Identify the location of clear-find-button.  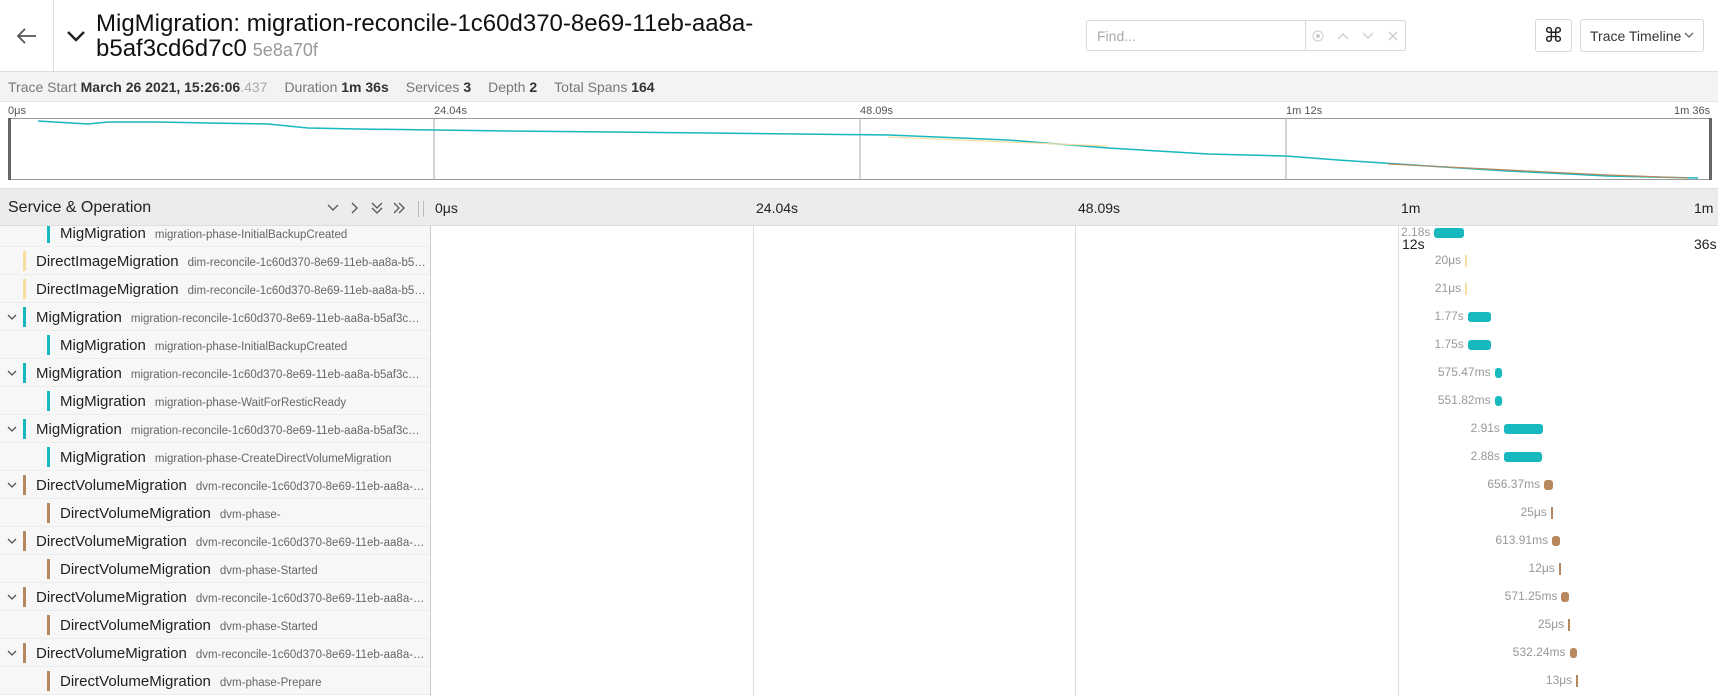
(1392, 35).